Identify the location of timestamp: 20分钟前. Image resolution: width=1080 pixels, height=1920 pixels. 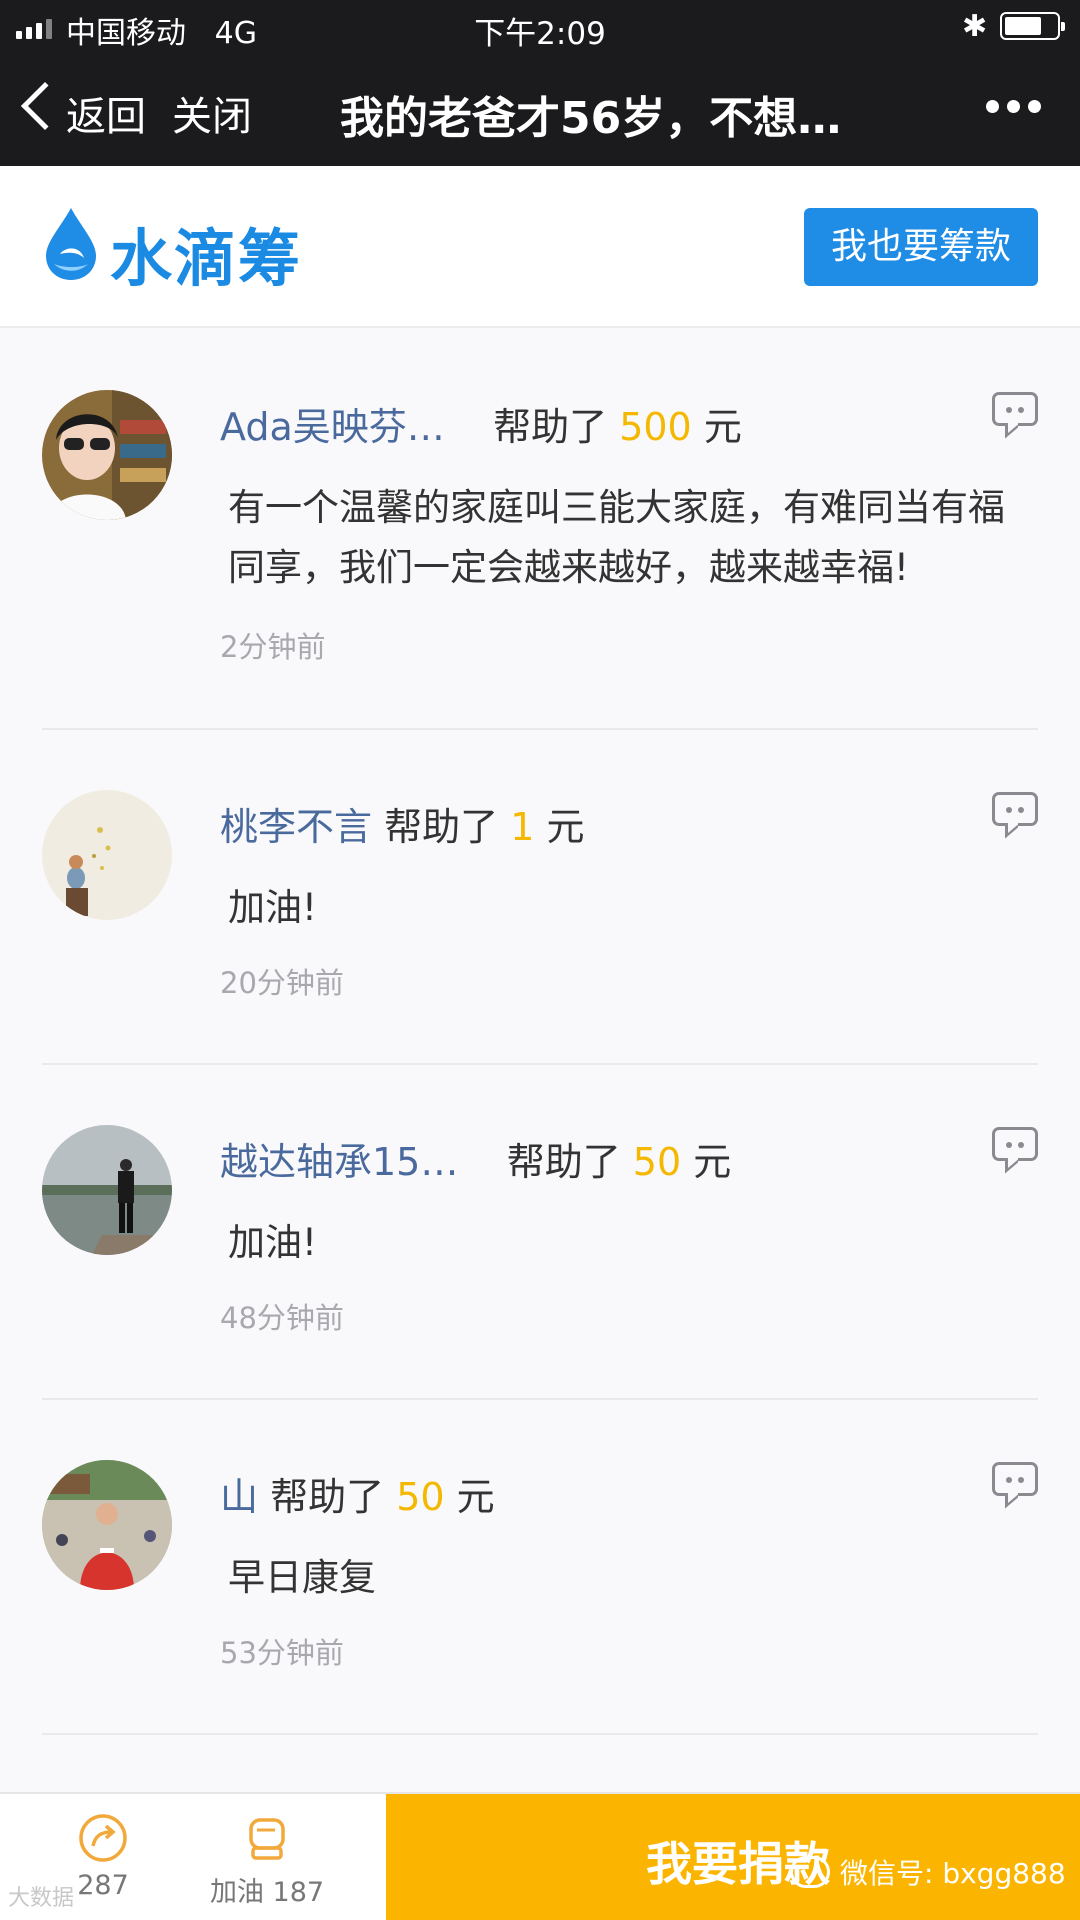
(282, 983).